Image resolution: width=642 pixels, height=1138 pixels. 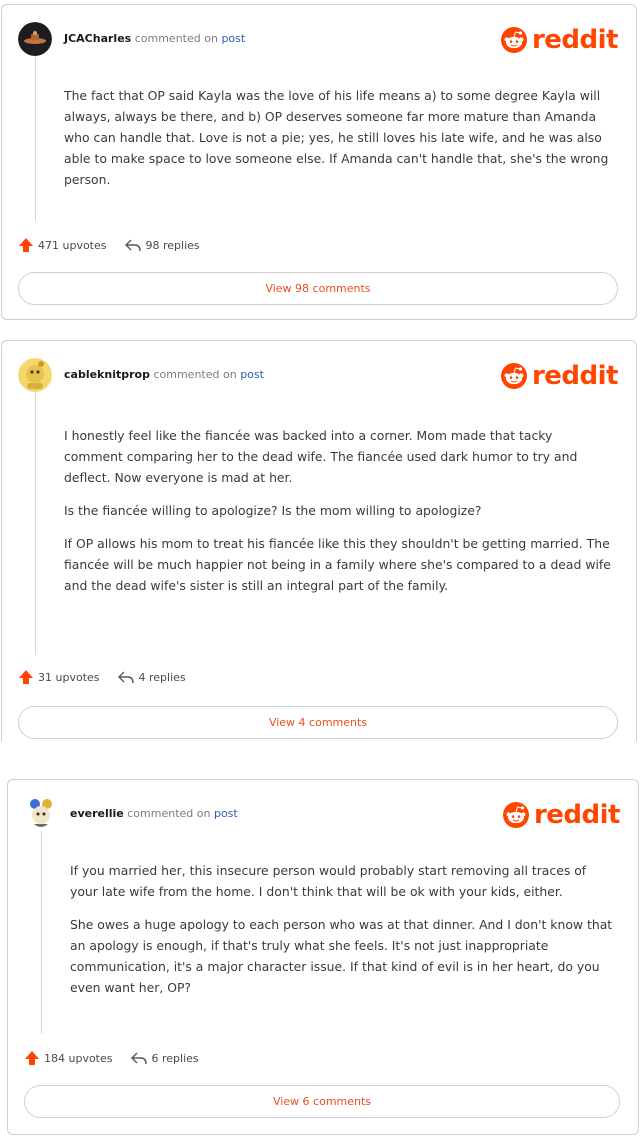 I want to click on comment-actions: 471 upvotes 98 replies, so click(x=109, y=245).